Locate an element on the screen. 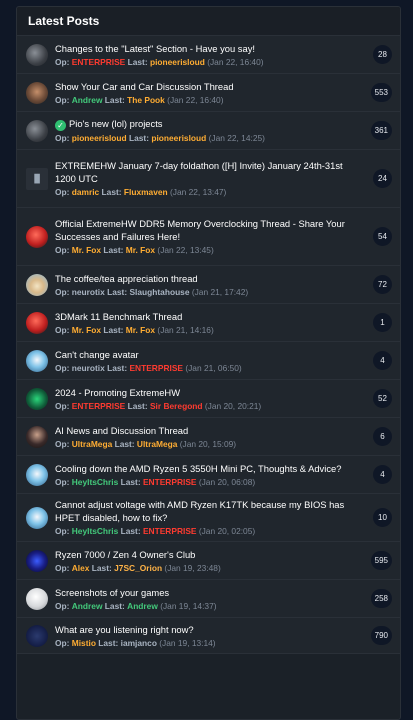 The image size is (413, 720). space-avatar is located at coordinates (37, 560).